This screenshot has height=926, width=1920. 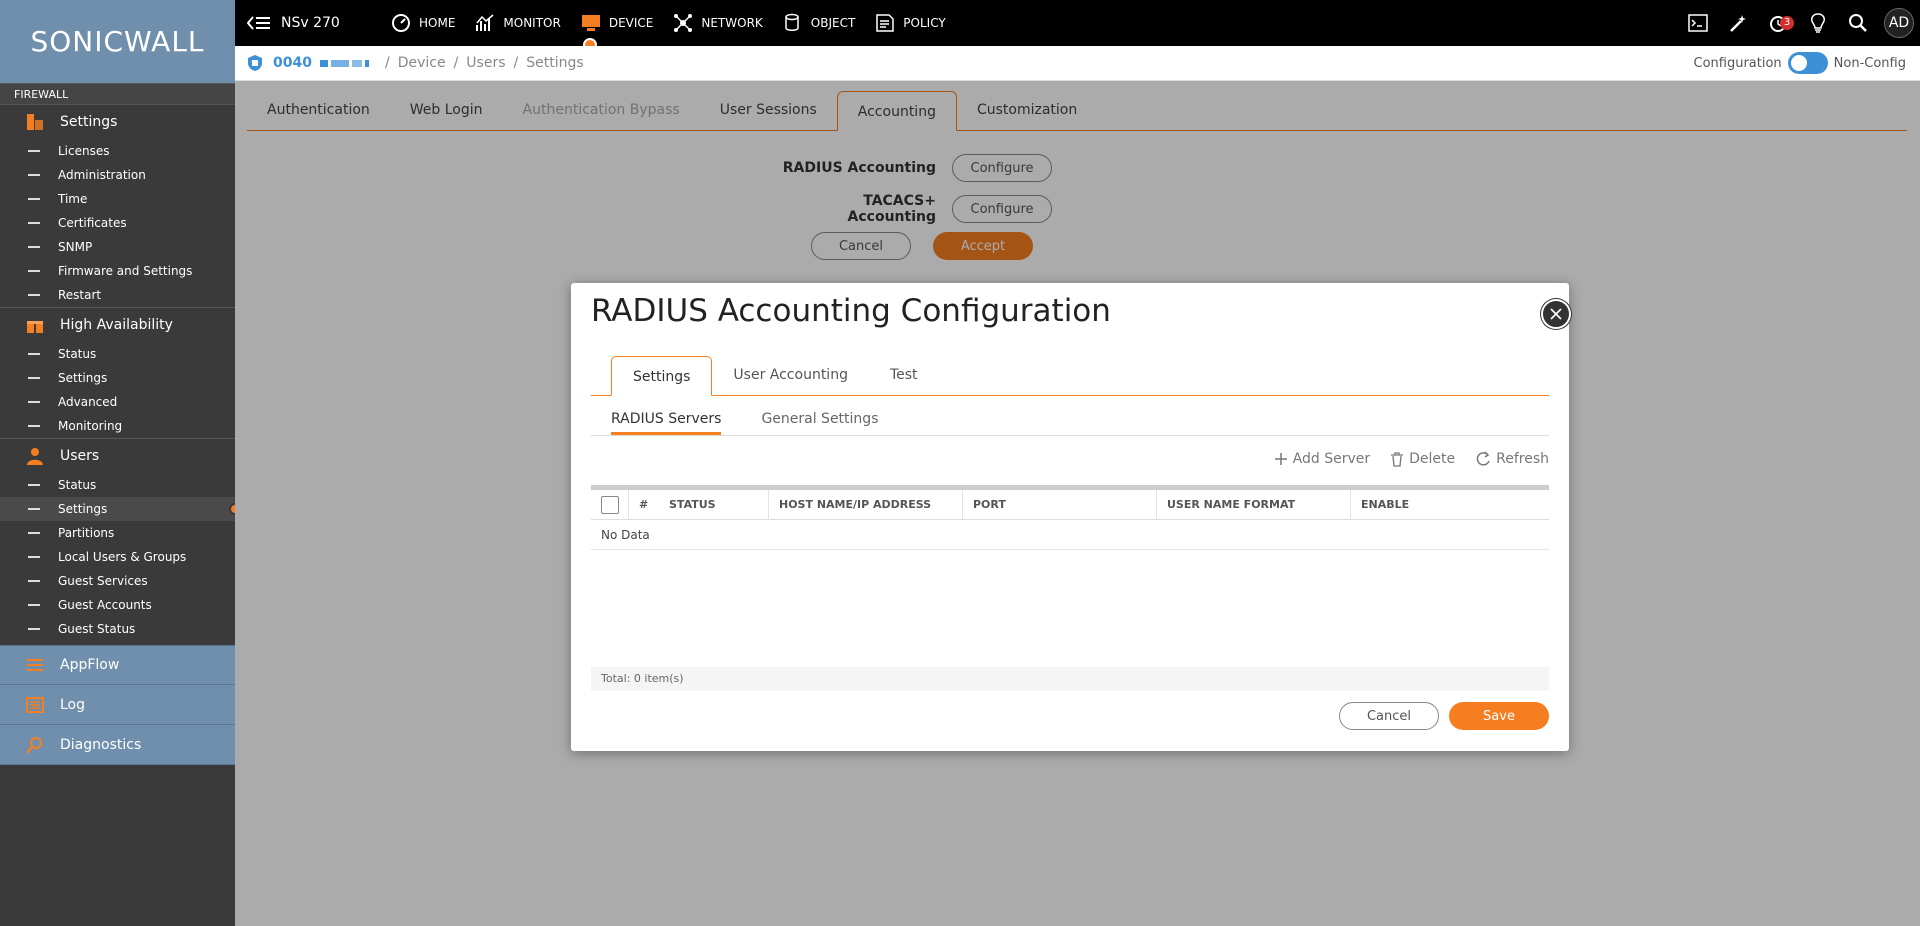 What do you see at coordinates (1483, 458) in the screenshot?
I see `refresh-icon` at bounding box center [1483, 458].